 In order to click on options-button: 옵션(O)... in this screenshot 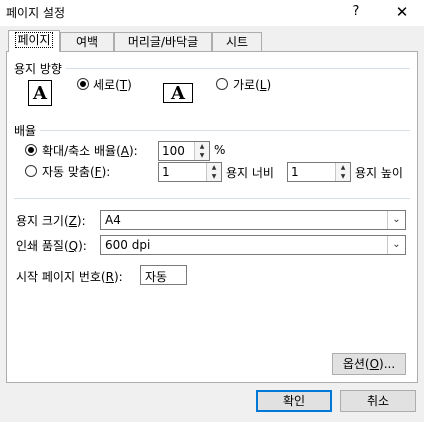, I will do `click(369, 364)`.